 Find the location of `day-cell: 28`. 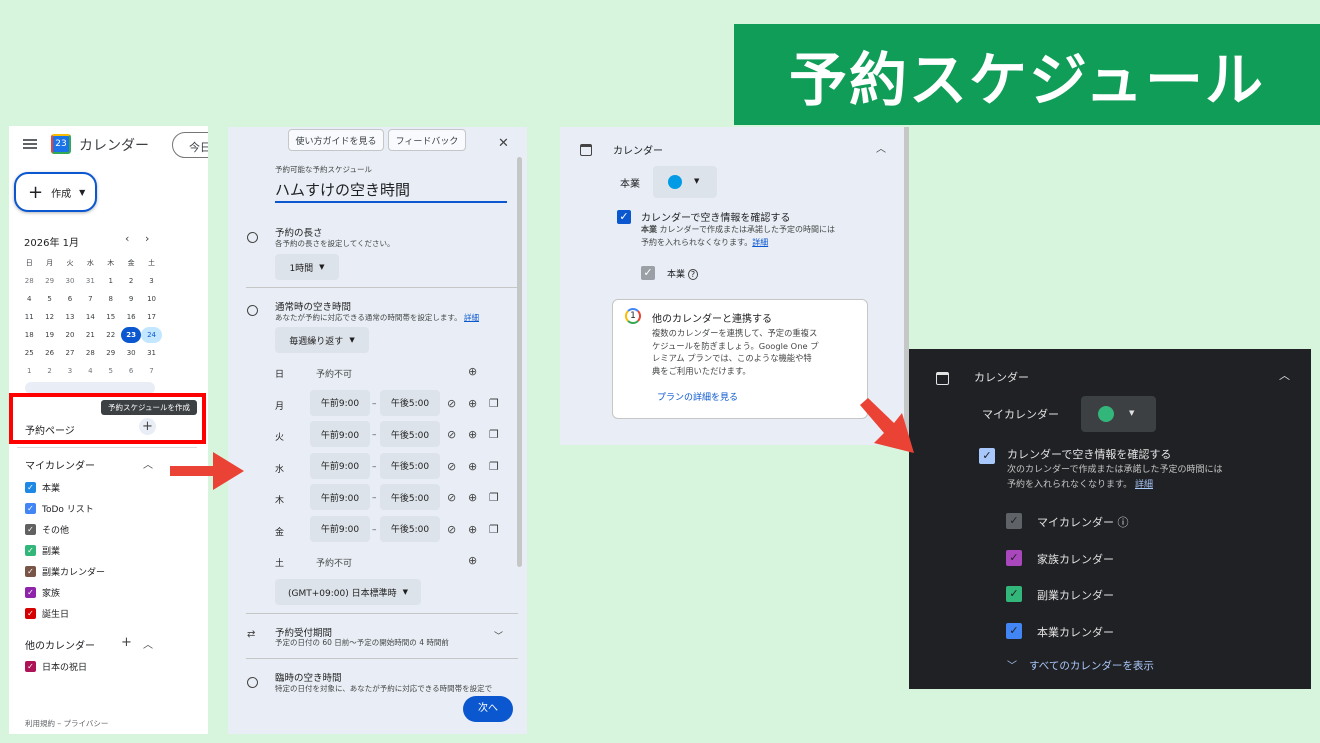

day-cell: 28 is located at coordinates (29, 281).